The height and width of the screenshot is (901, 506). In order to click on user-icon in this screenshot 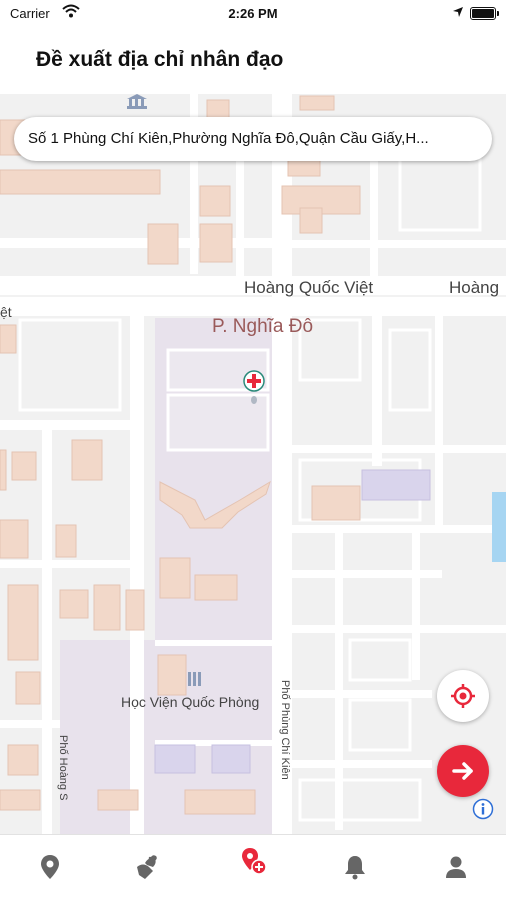, I will do `click(456, 867)`.